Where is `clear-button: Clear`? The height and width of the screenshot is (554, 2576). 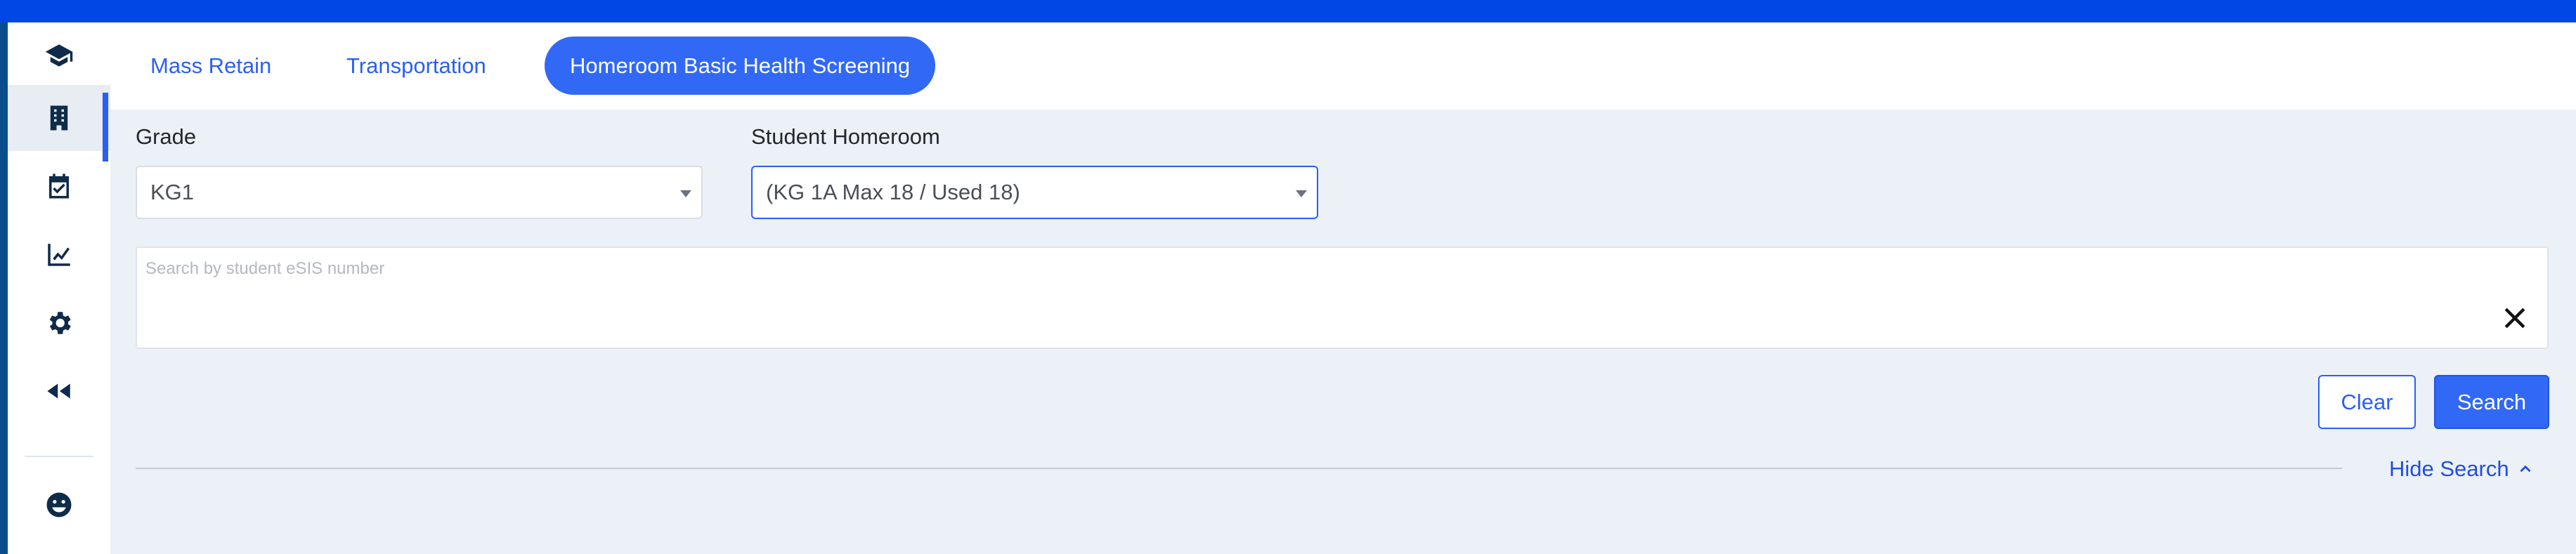
clear-button: Clear is located at coordinates (2367, 402).